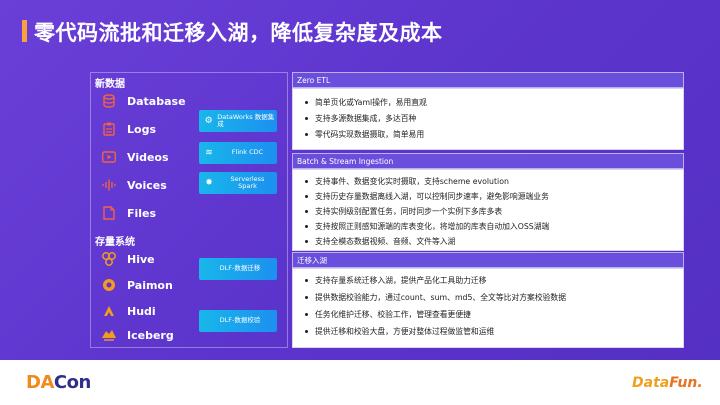 This screenshot has height=405, width=720. Describe the element at coordinates (412, 181) in the screenshot. I see `bullet-text: 支持事件、数据变化实时摄取，支持scheme evolution` at that location.